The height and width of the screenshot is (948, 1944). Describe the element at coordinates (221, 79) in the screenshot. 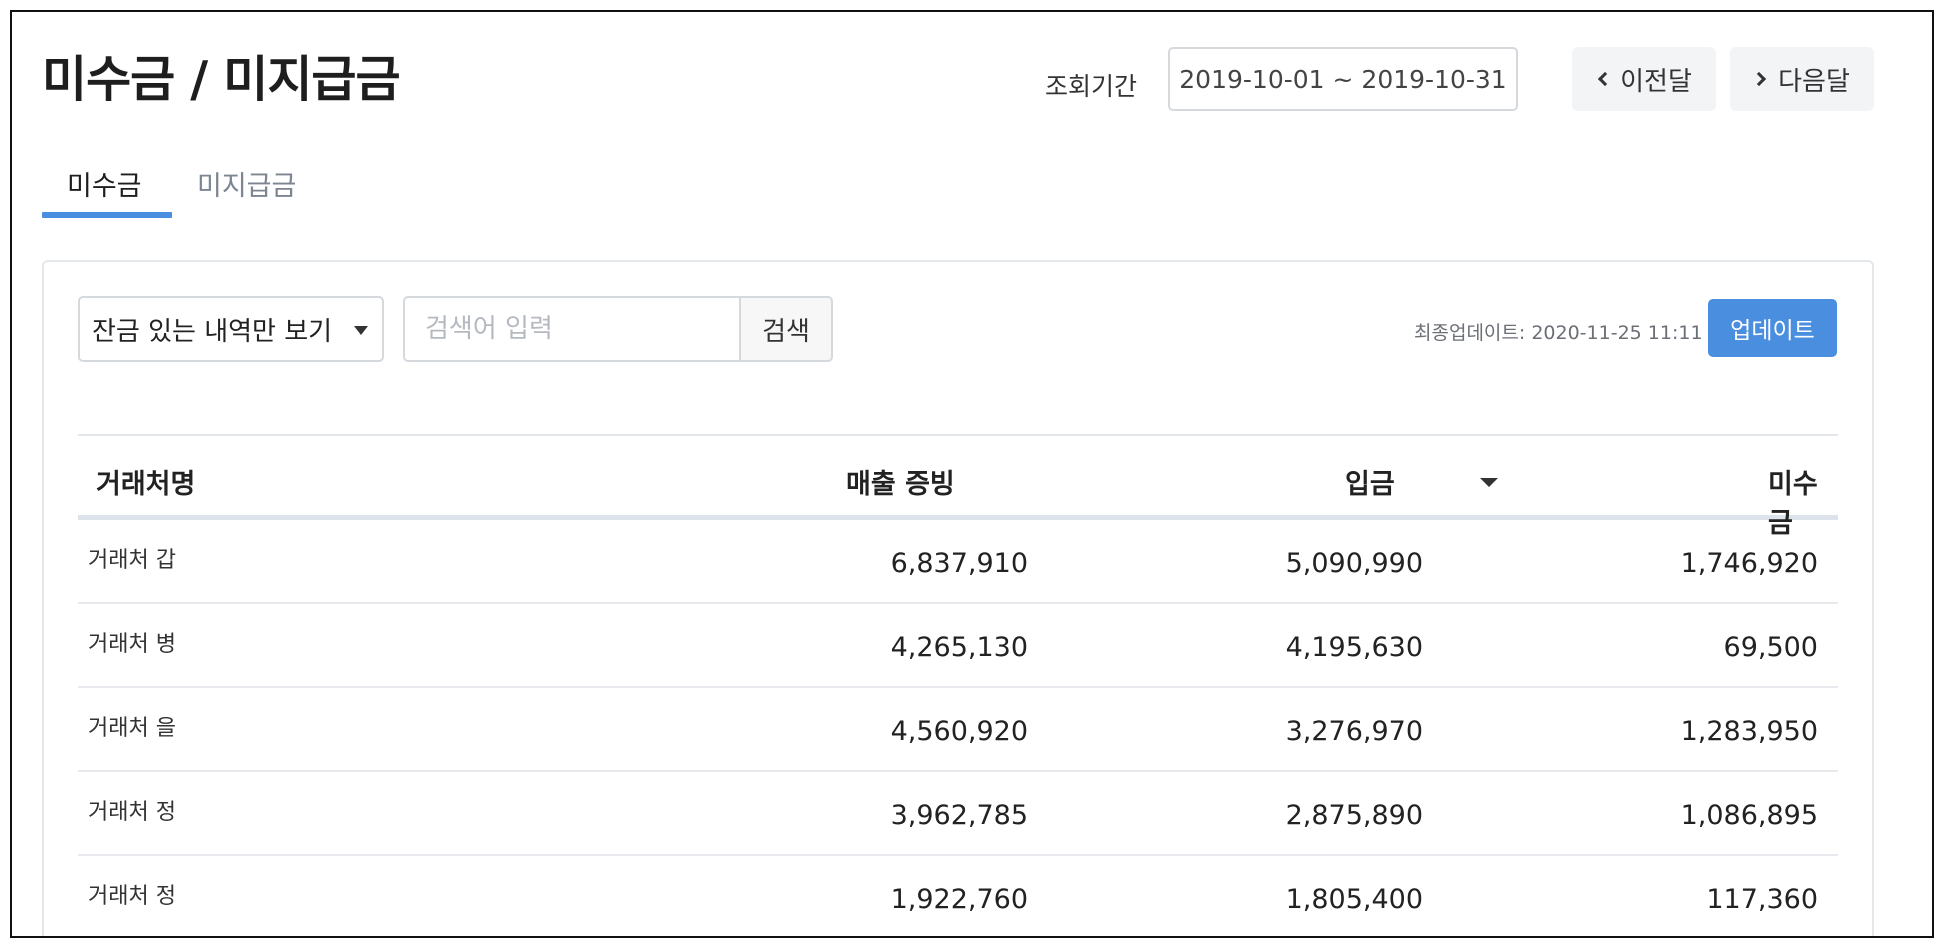

I see `page-title: 미수금 / 미지급금` at that location.